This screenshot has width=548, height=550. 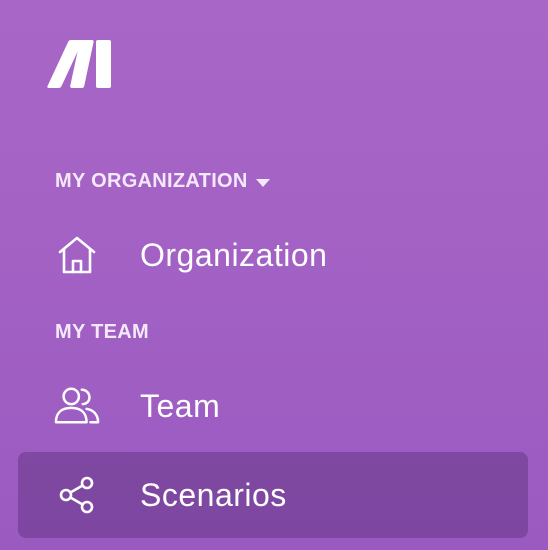 I want to click on sidebar-item-organization: Organization, so click(x=273, y=255).